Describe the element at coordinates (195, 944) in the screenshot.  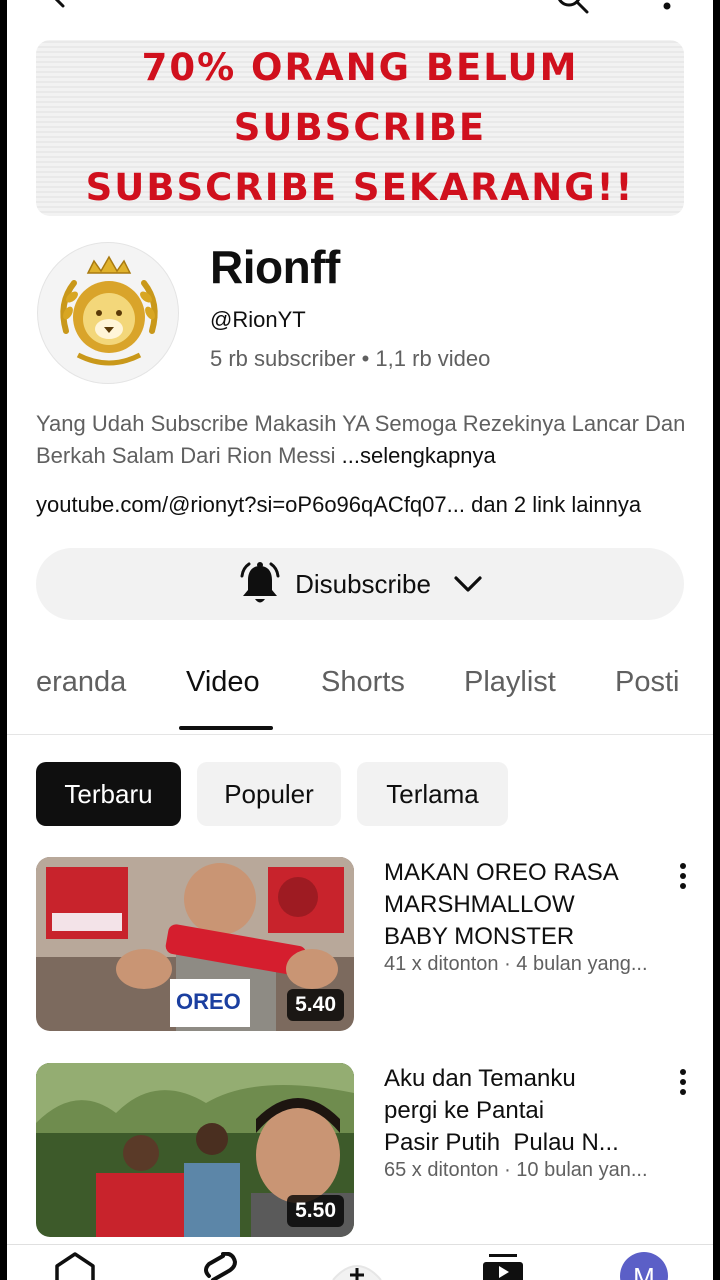
I see `video-thumbnail: OREO 5.40` at that location.